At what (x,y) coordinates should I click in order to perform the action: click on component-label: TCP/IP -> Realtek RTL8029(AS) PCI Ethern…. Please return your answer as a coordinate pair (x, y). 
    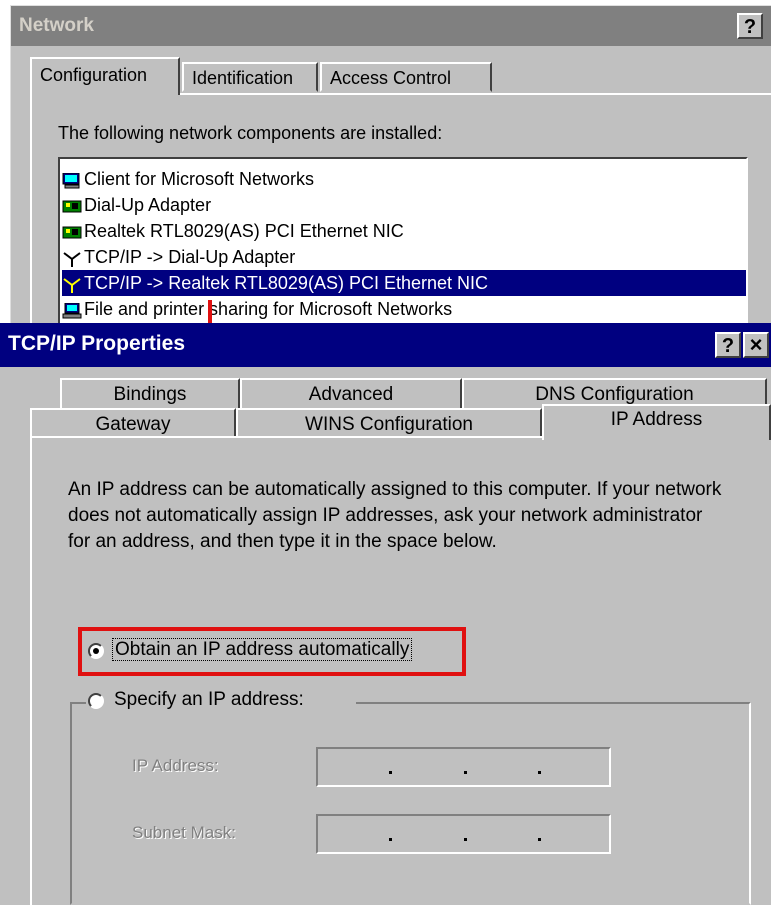
    Looking at the image, I should click on (286, 283).